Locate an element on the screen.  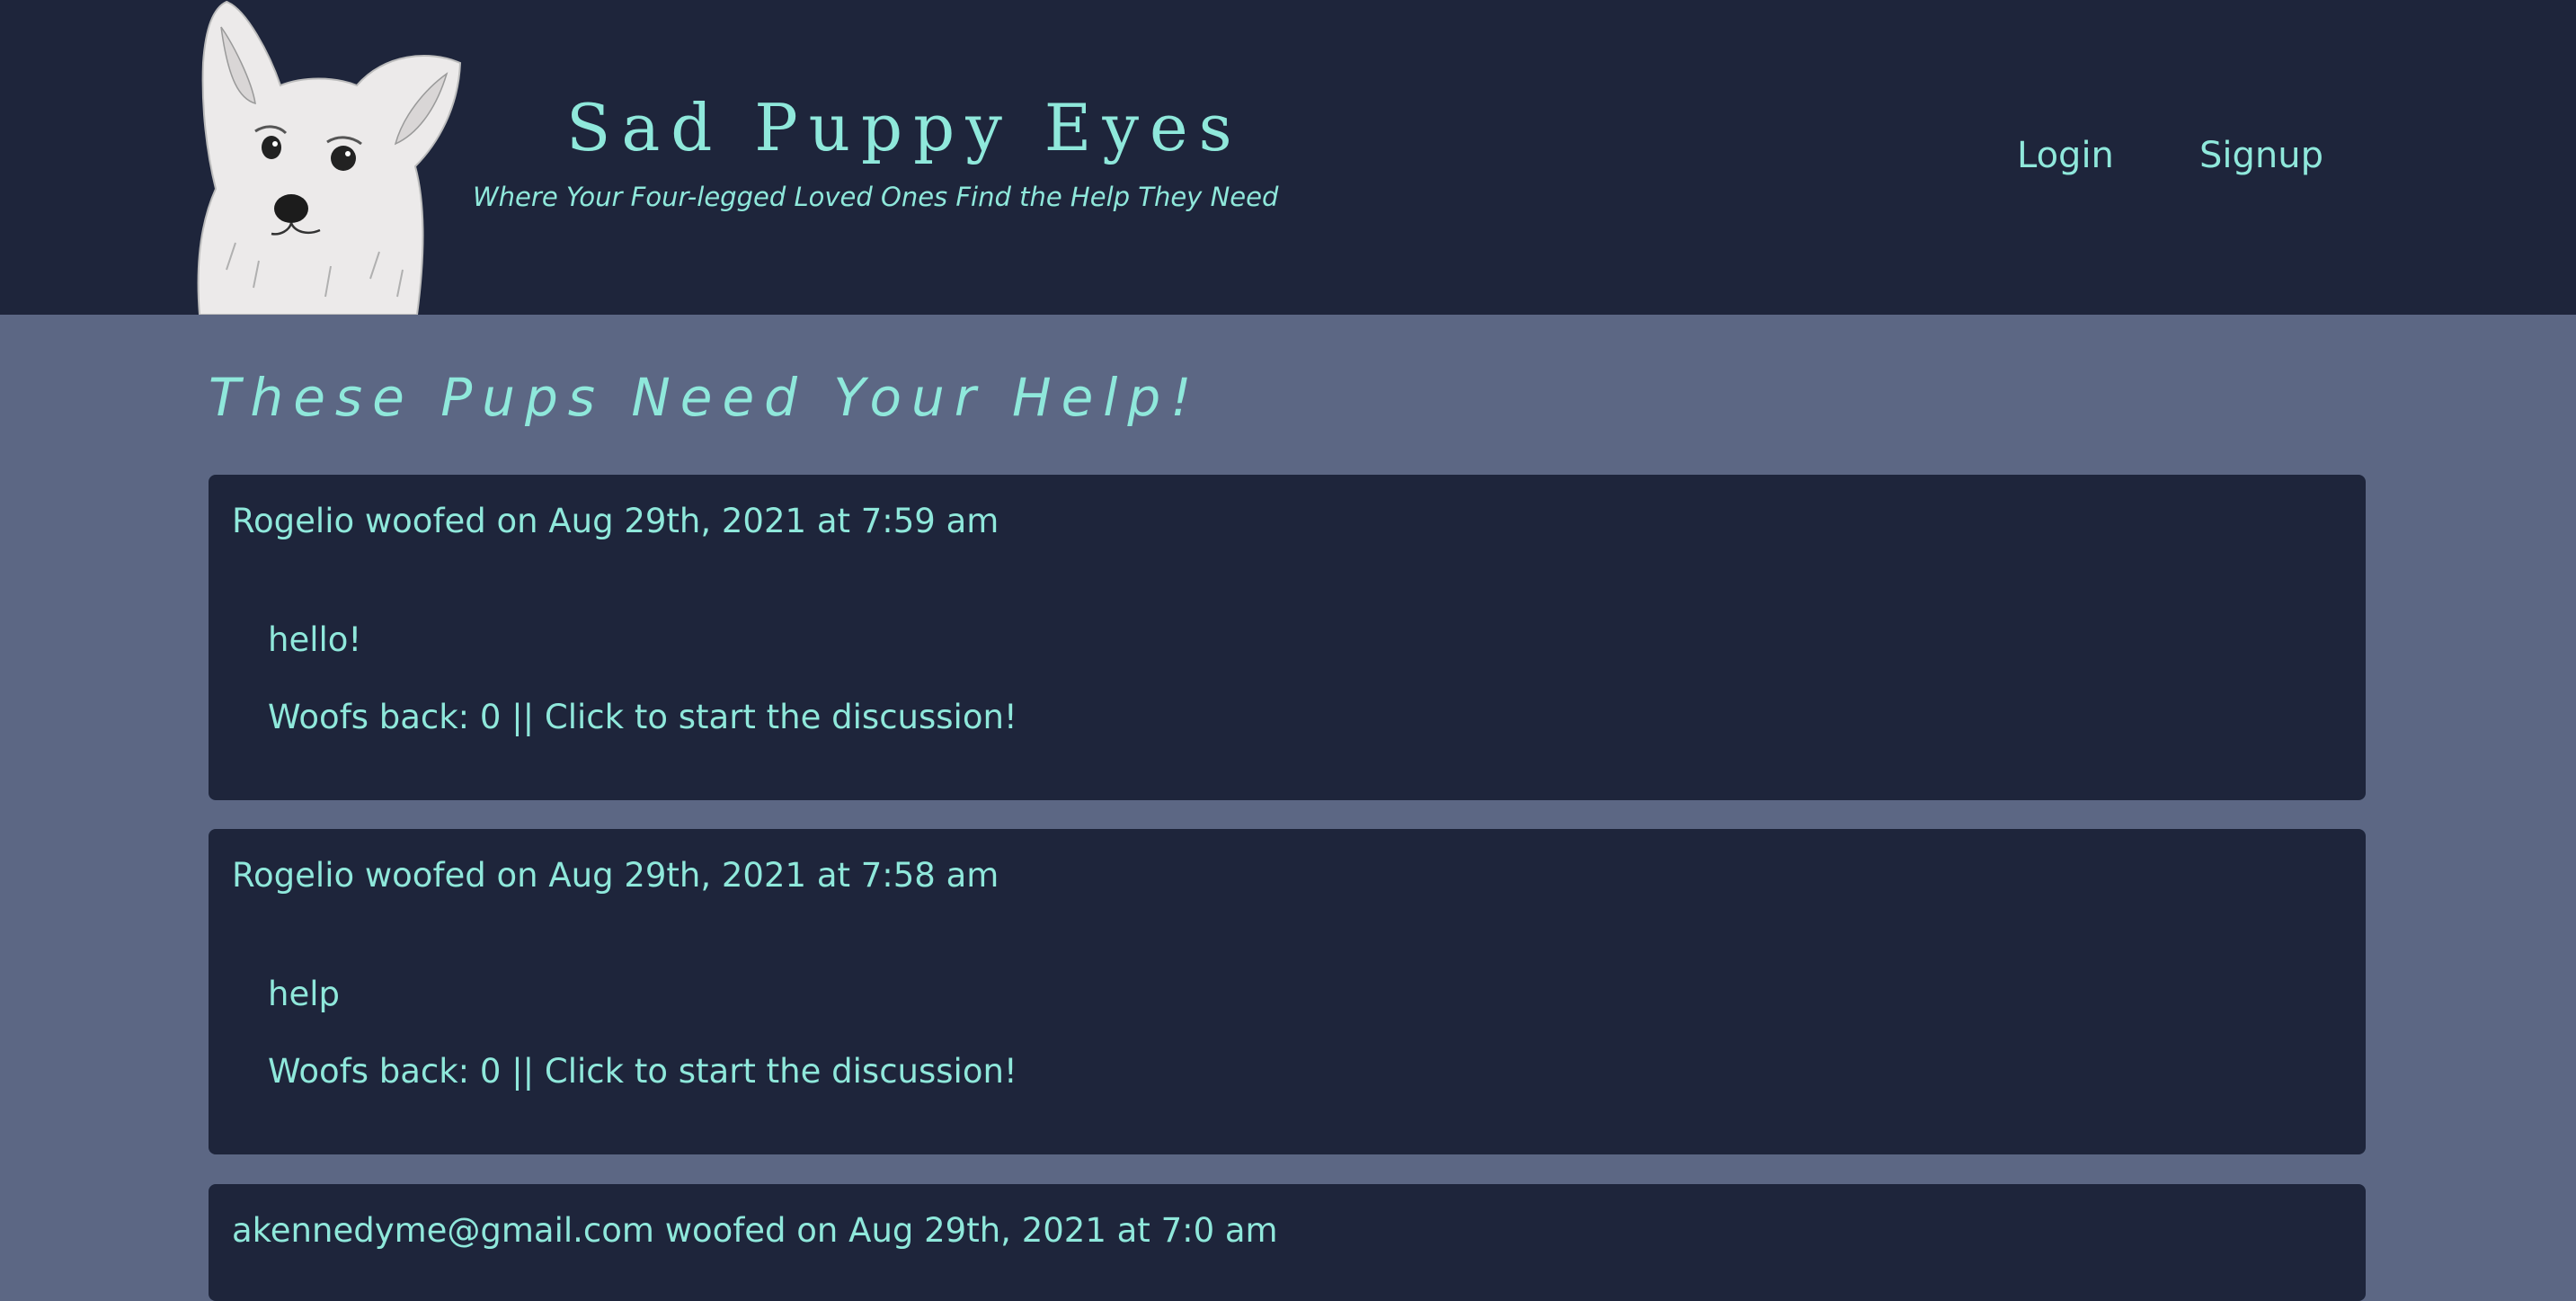
post-body: hello! is located at coordinates (315, 639).